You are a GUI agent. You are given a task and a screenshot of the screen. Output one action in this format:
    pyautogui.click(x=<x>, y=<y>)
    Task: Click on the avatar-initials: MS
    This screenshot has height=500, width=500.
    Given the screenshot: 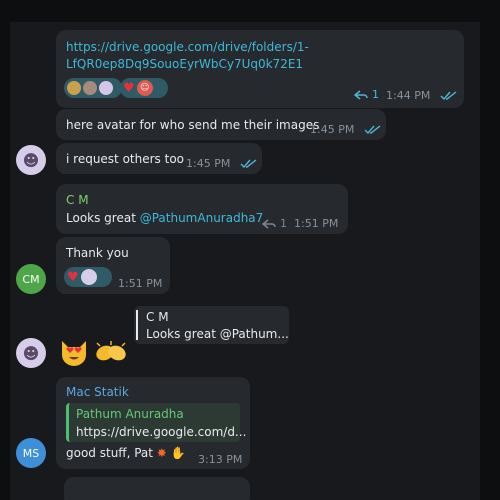 What is the action you would take?
    pyautogui.click(x=31, y=453)
    